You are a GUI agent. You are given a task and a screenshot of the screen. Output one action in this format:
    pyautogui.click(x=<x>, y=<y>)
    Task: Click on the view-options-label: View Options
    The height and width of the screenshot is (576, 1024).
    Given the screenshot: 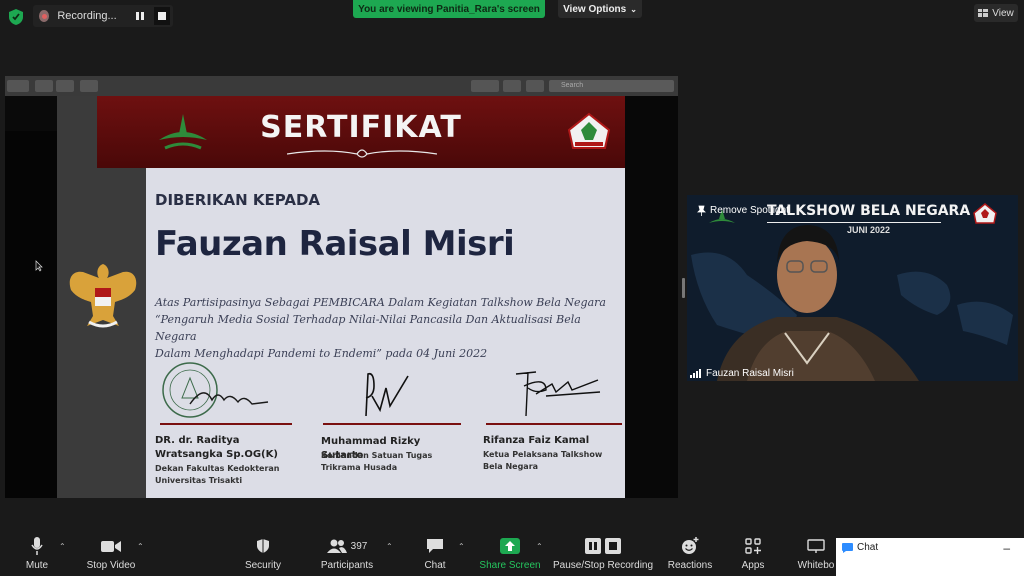 What is the action you would take?
    pyautogui.click(x=595, y=9)
    